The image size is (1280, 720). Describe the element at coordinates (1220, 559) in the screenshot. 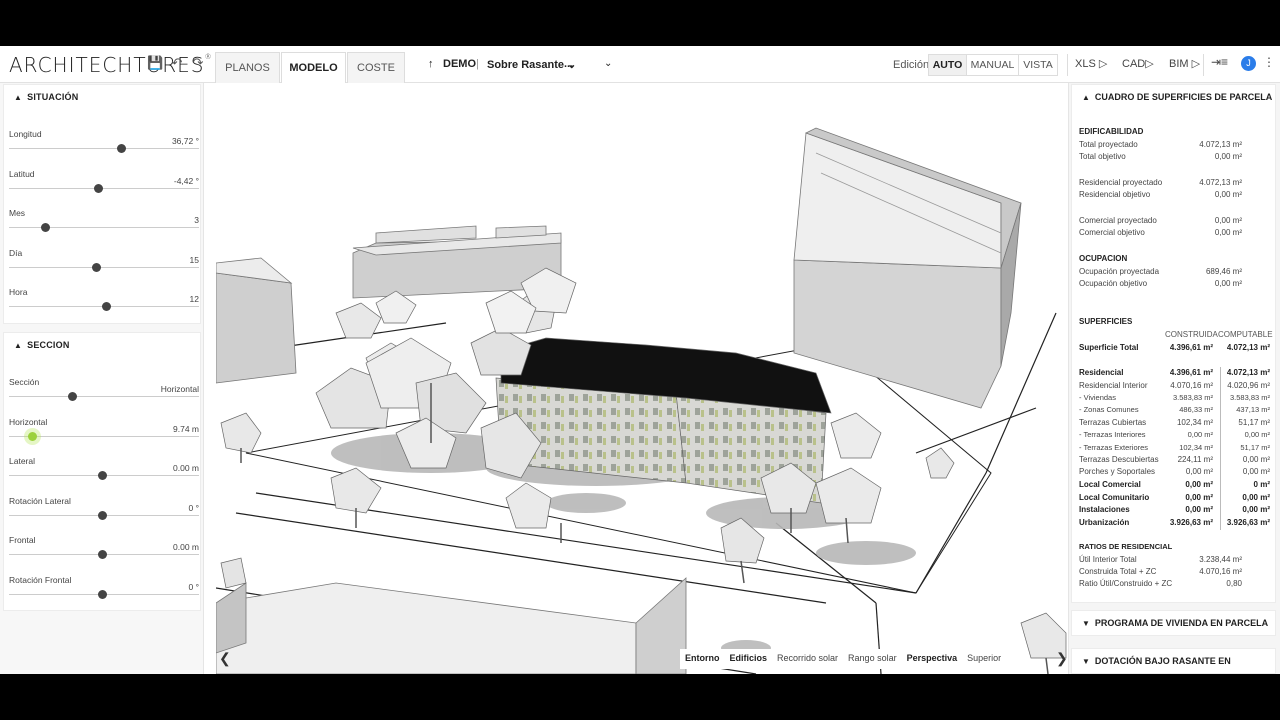

I see `row-value: 3.238,44 m²` at that location.